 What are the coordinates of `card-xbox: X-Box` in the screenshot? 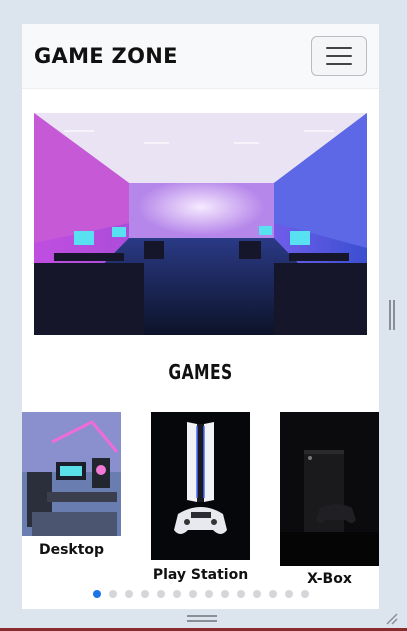 It's located at (329, 499).